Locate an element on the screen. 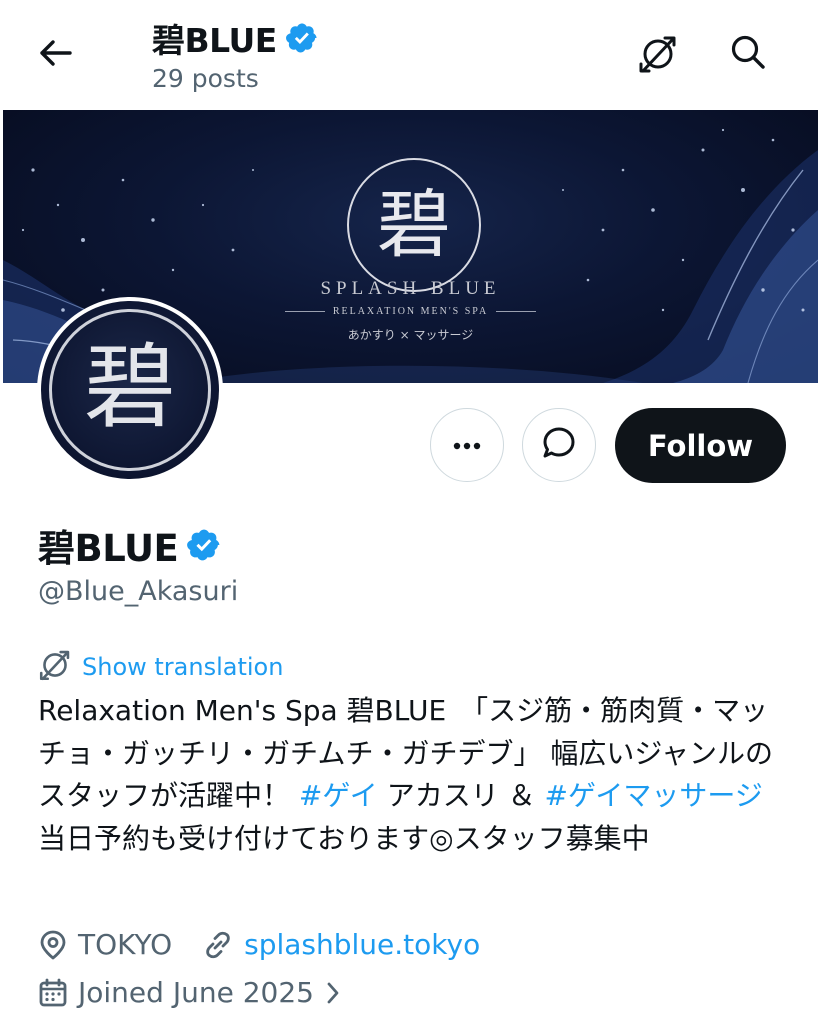 This screenshot has width=818, height=1035. link-icon is located at coordinates (218, 945).